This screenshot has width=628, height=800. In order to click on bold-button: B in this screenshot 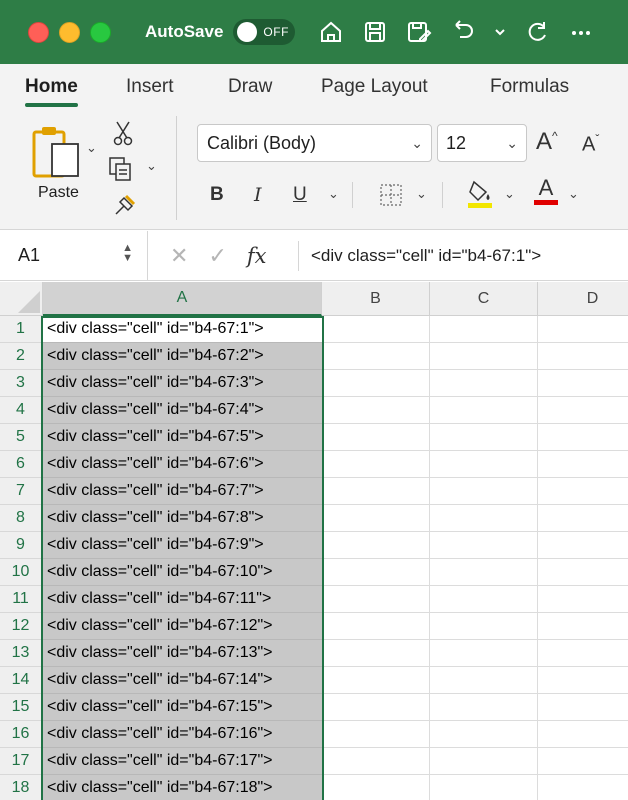, I will do `click(217, 195)`.